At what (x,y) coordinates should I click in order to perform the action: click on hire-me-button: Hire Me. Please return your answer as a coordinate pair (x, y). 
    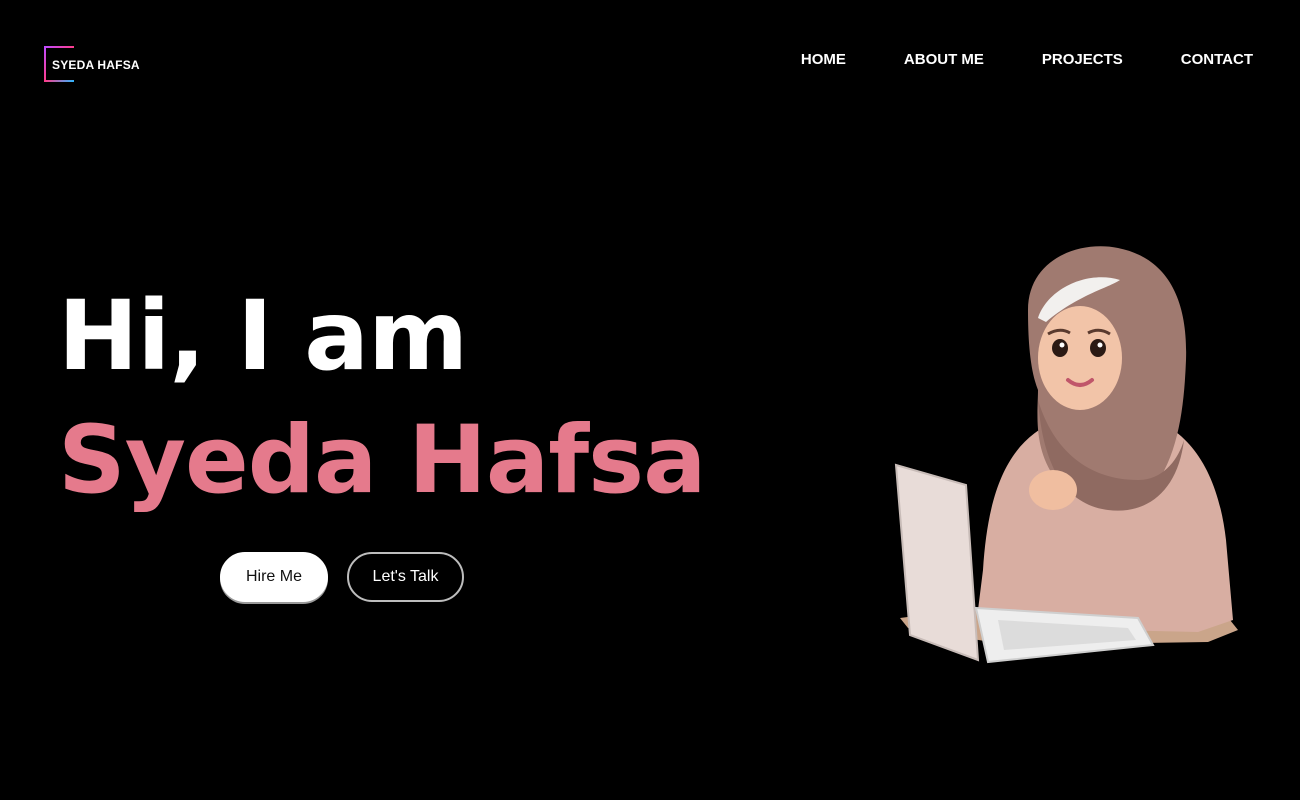
    Looking at the image, I should click on (274, 577).